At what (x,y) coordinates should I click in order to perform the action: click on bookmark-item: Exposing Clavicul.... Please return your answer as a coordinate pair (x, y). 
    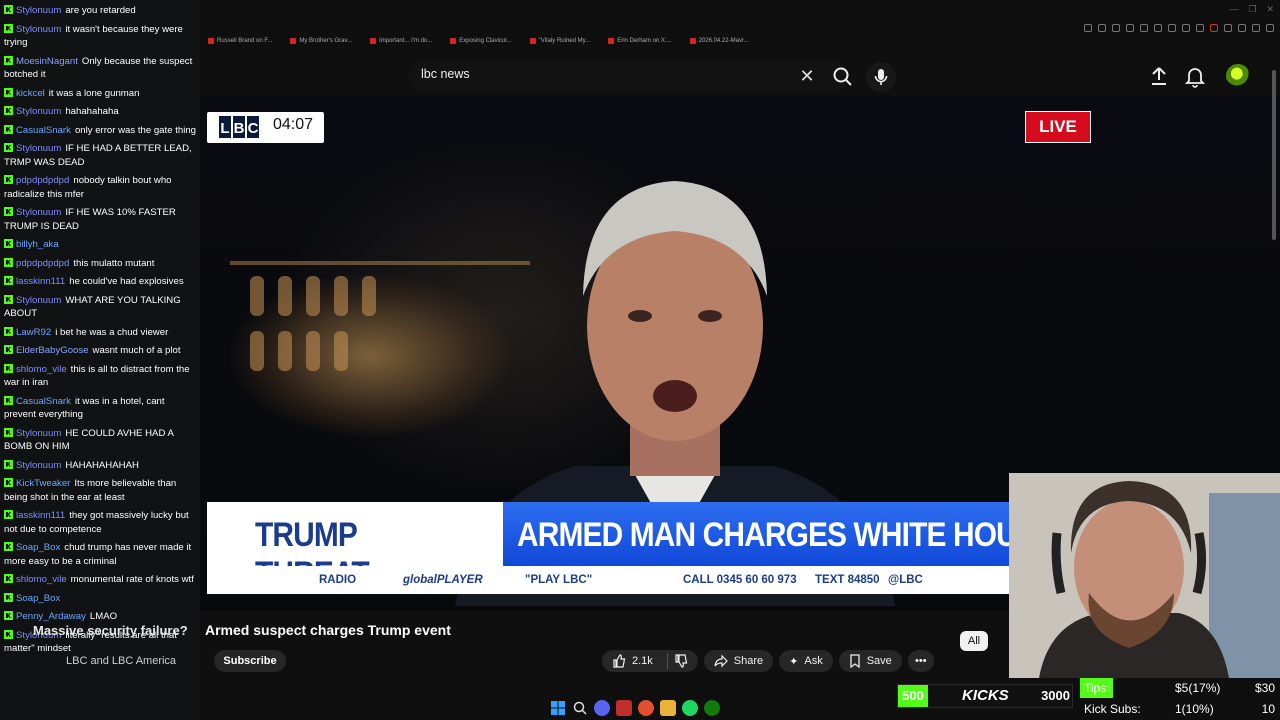
    Looking at the image, I should click on (481, 41).